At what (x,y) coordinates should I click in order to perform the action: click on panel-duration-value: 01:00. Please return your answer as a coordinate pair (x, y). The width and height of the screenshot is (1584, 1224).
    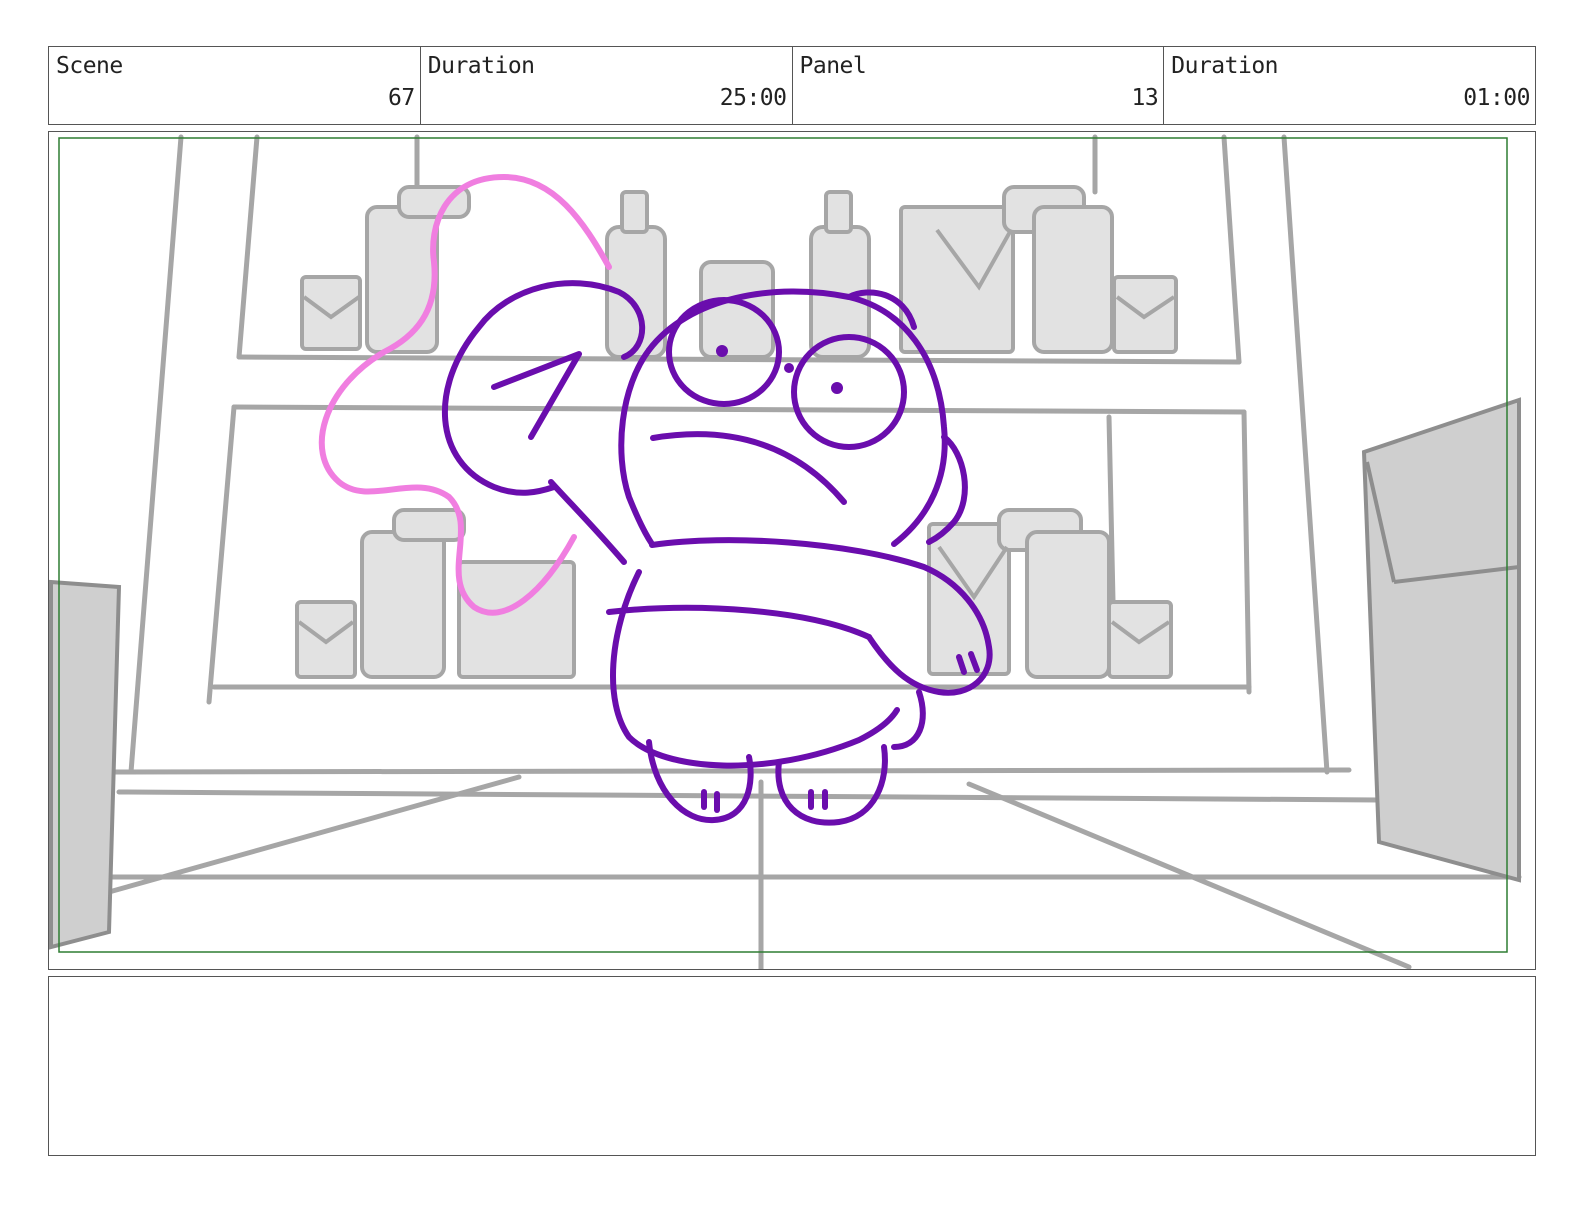
    Looking at the image, I should click on (1496, 98).